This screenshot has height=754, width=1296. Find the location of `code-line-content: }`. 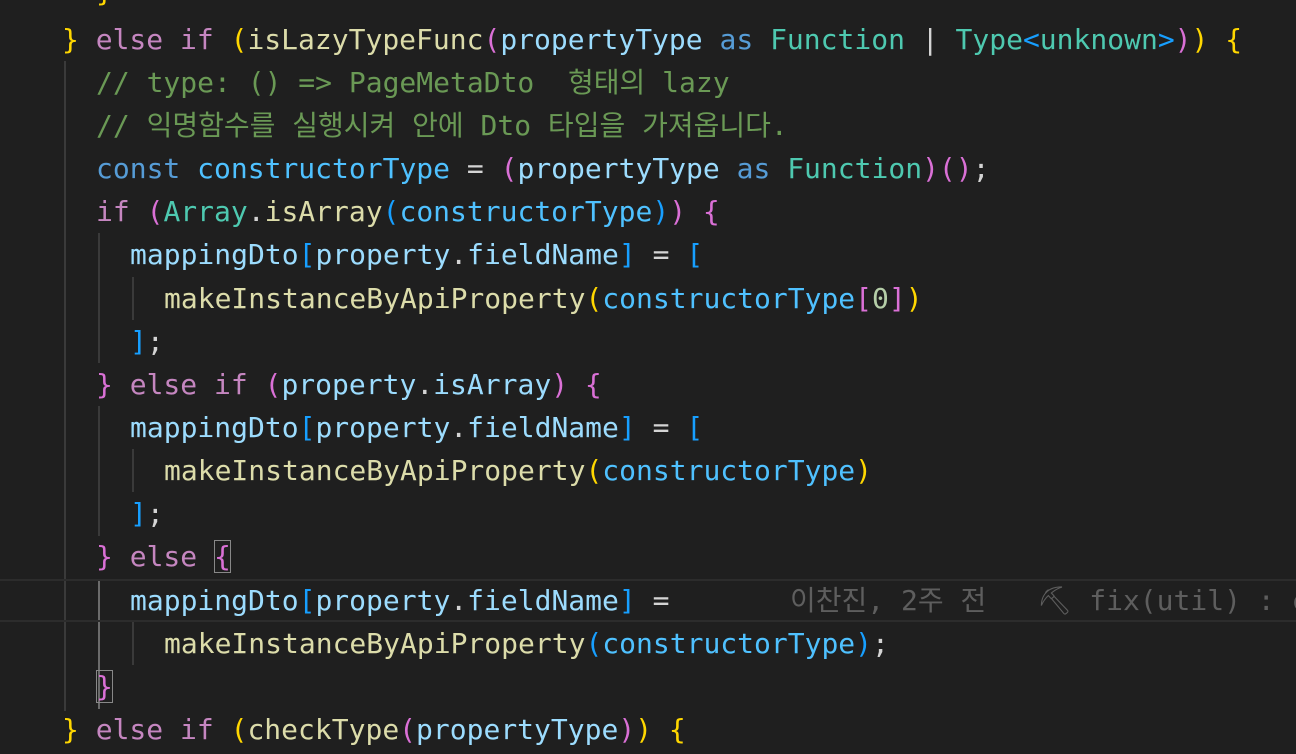

code-line-content: } is located at coordinates (104, 686).